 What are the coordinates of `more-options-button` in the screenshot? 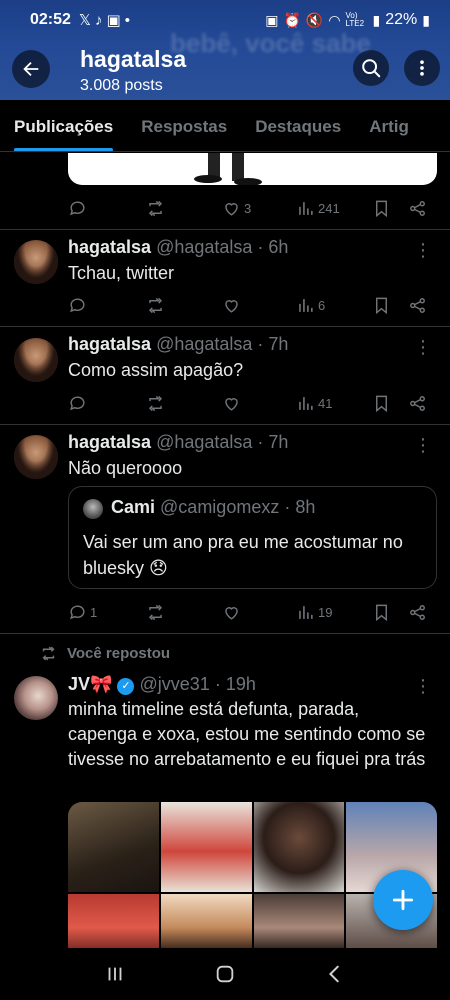 It's located at (422, 68).